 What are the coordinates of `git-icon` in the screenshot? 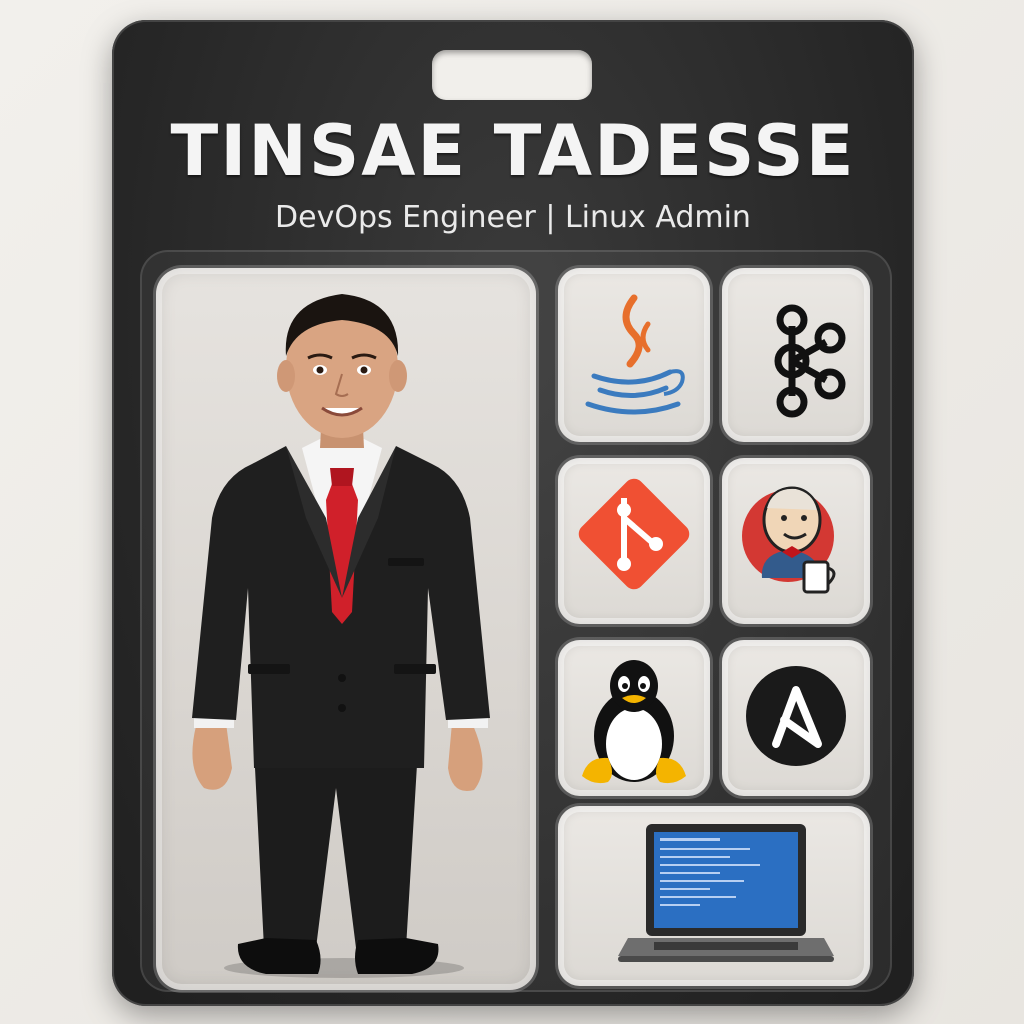 It's located at (634, 534).